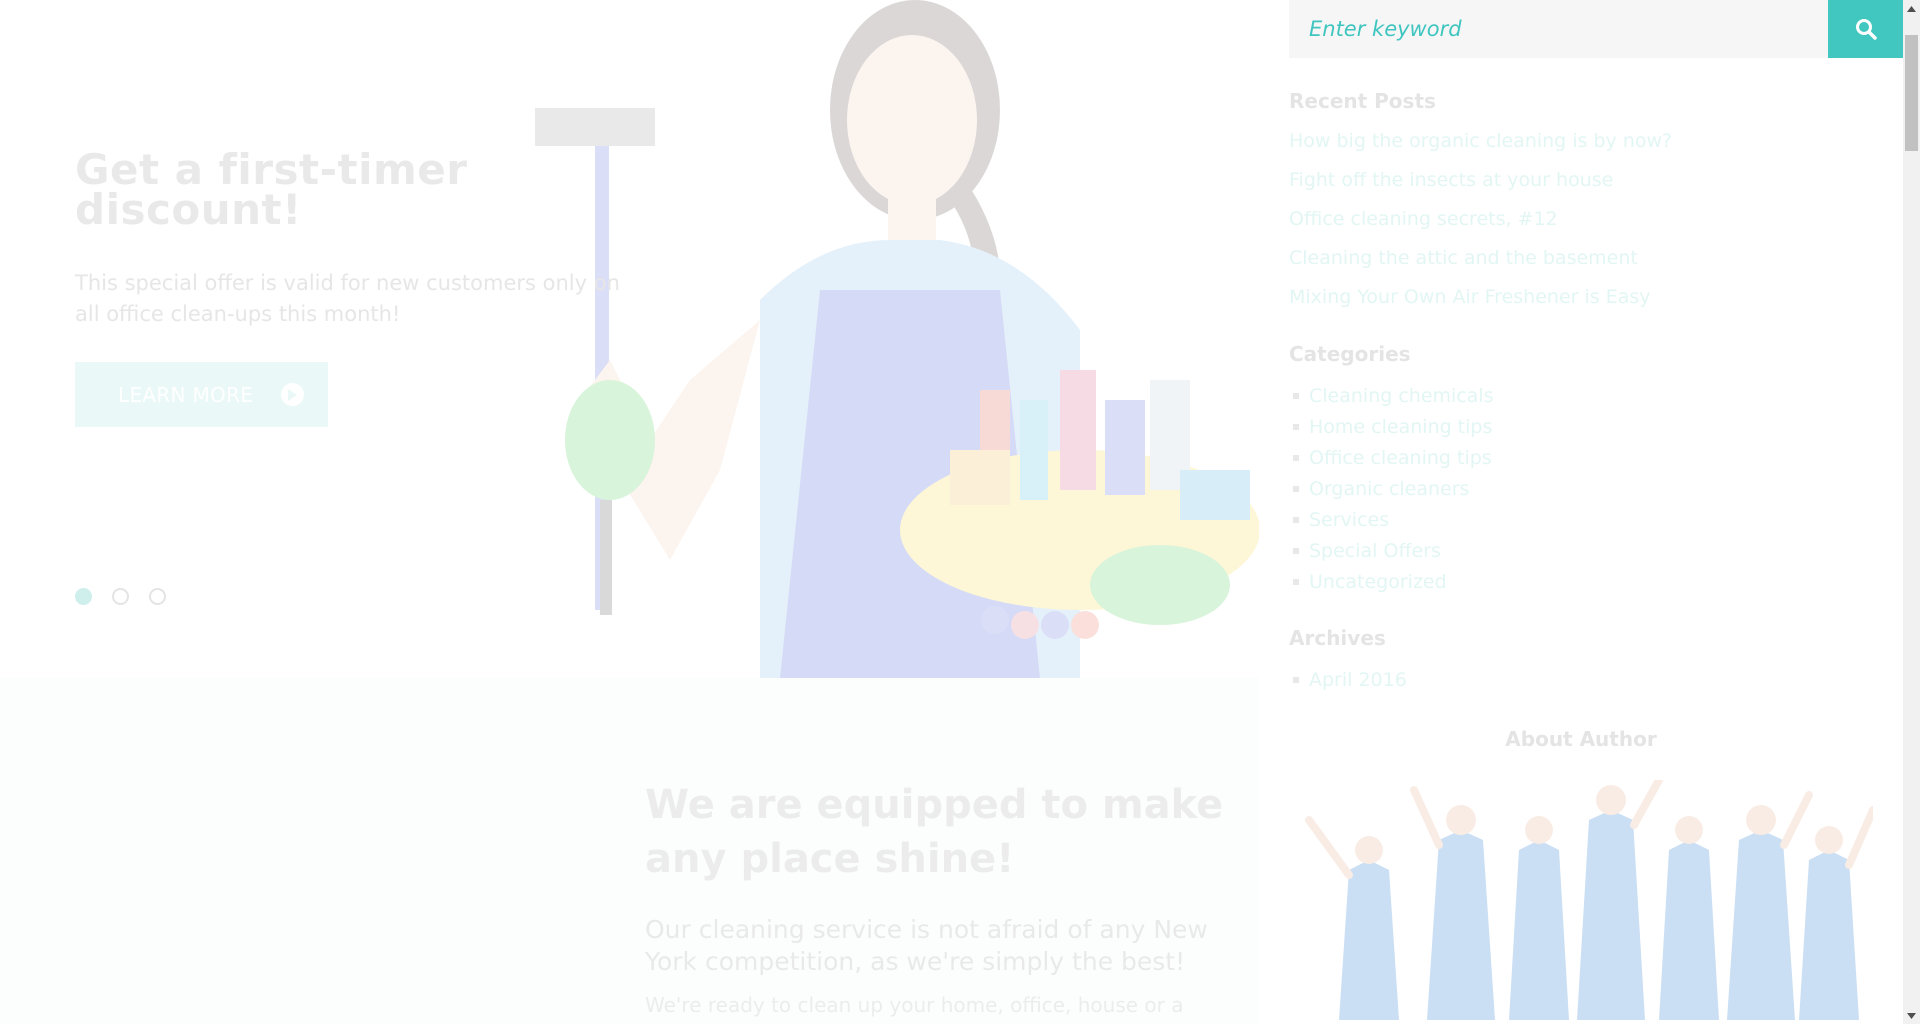 The image size is (1920, 1024). I want to click on category-item: Cleaning chemicals, so click(1393, 396).